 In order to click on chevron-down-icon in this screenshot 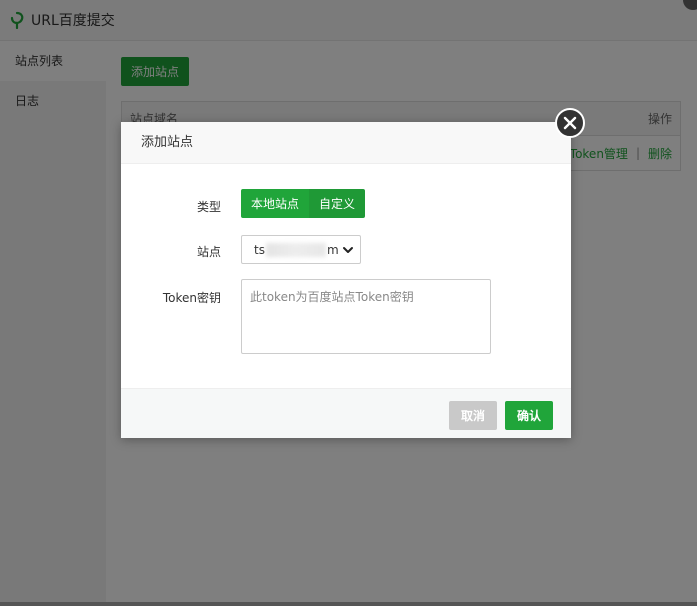, I will do `click(348, 250)`.